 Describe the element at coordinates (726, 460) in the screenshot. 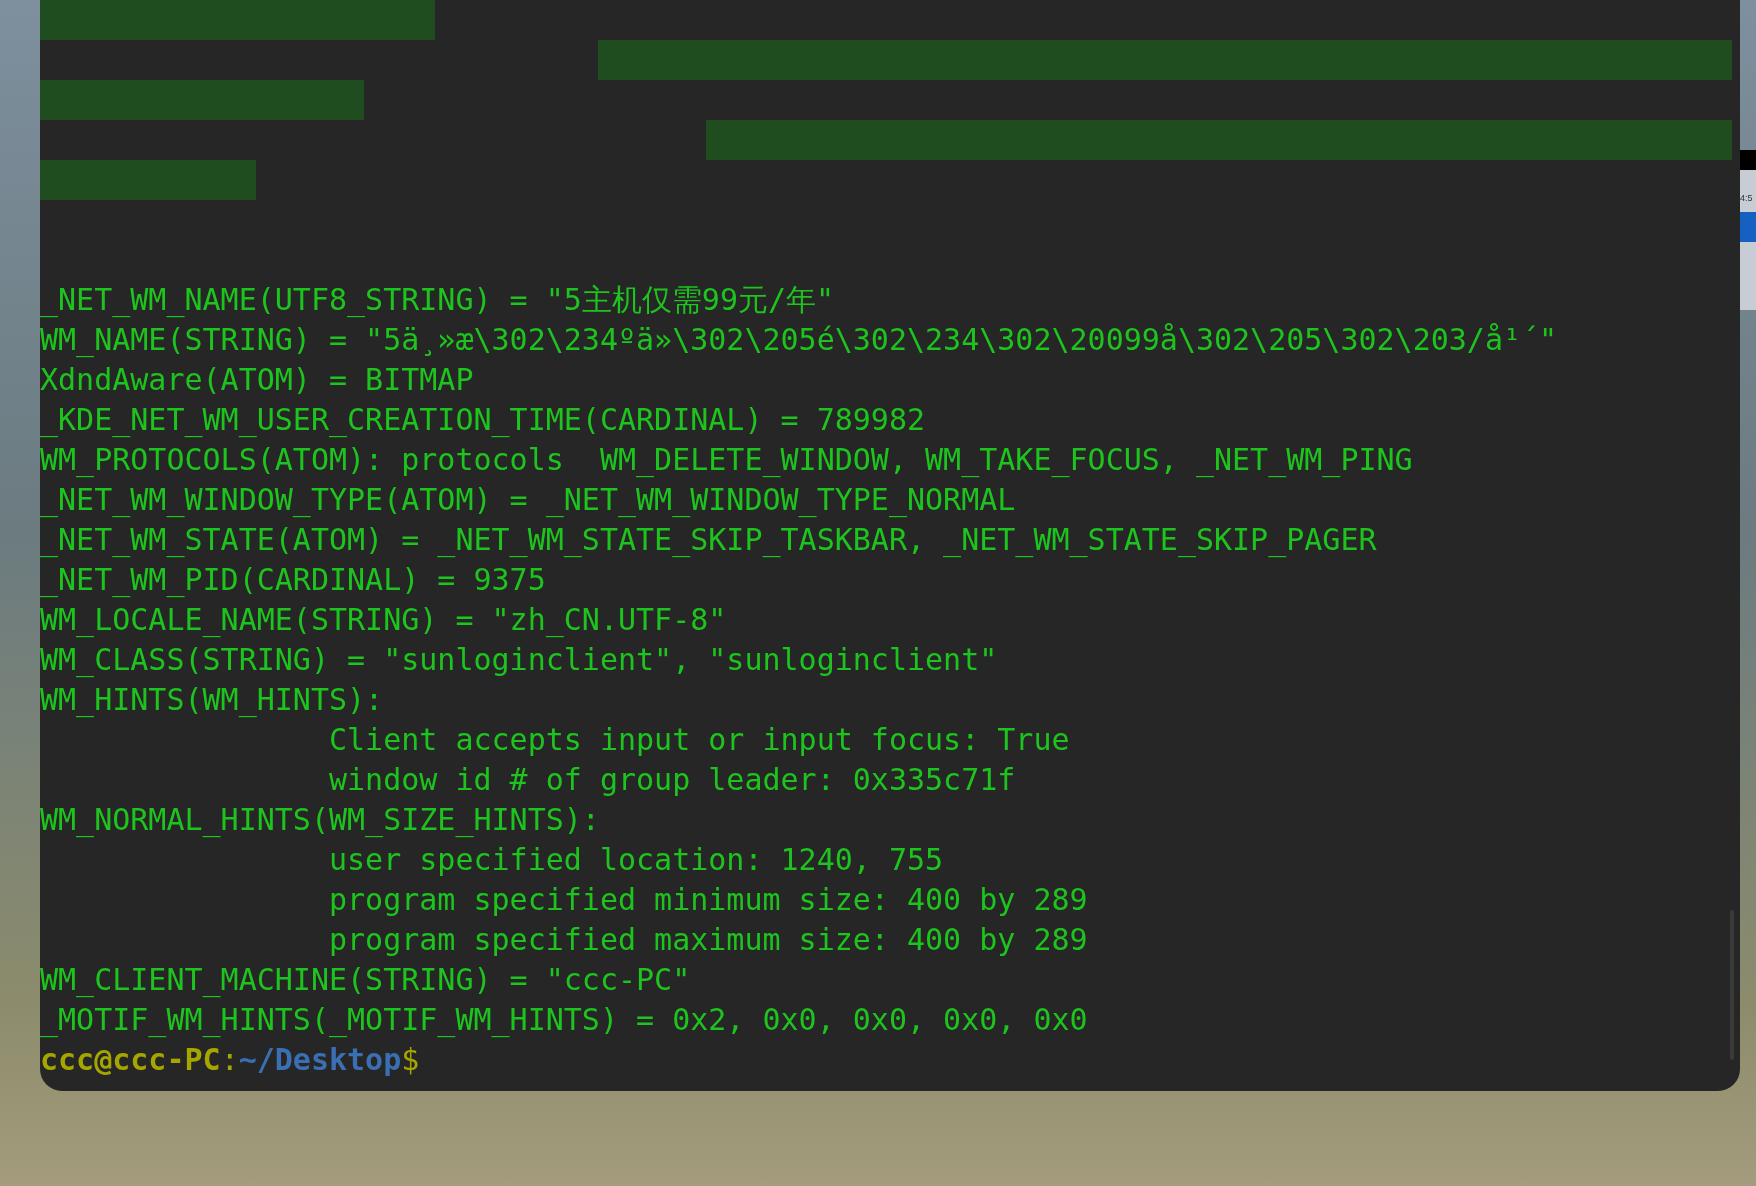

I see `output-line: WM_PROTOCOLS(ATOM): protocols WM_DELETE_WINDOW, WM_TAKE_FOCUS, _NET_WM_PING` at that location.